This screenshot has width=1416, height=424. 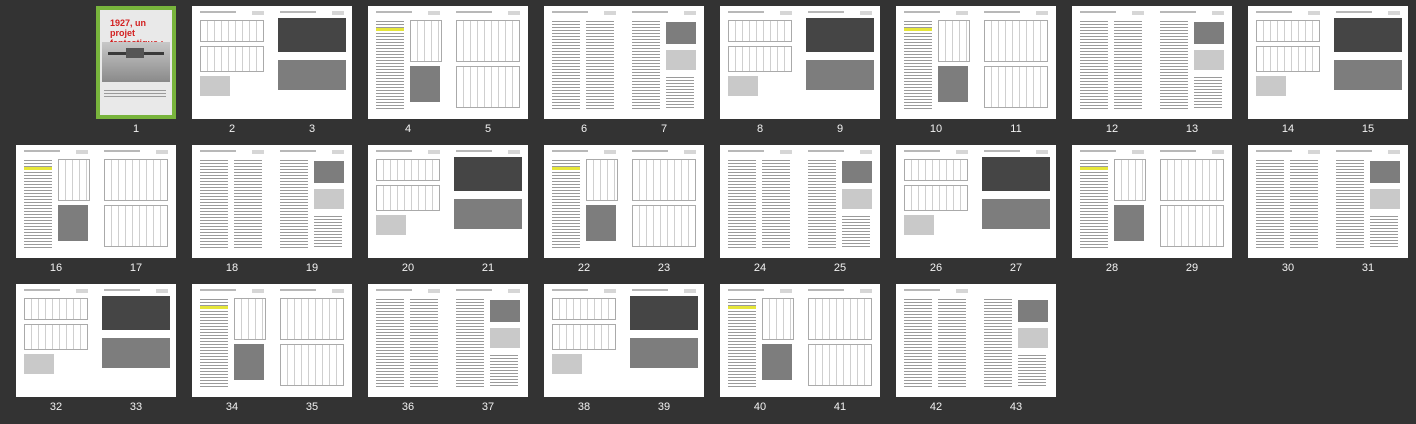 I want to click on page-number-label: 15, so click(x=1368, y=129).